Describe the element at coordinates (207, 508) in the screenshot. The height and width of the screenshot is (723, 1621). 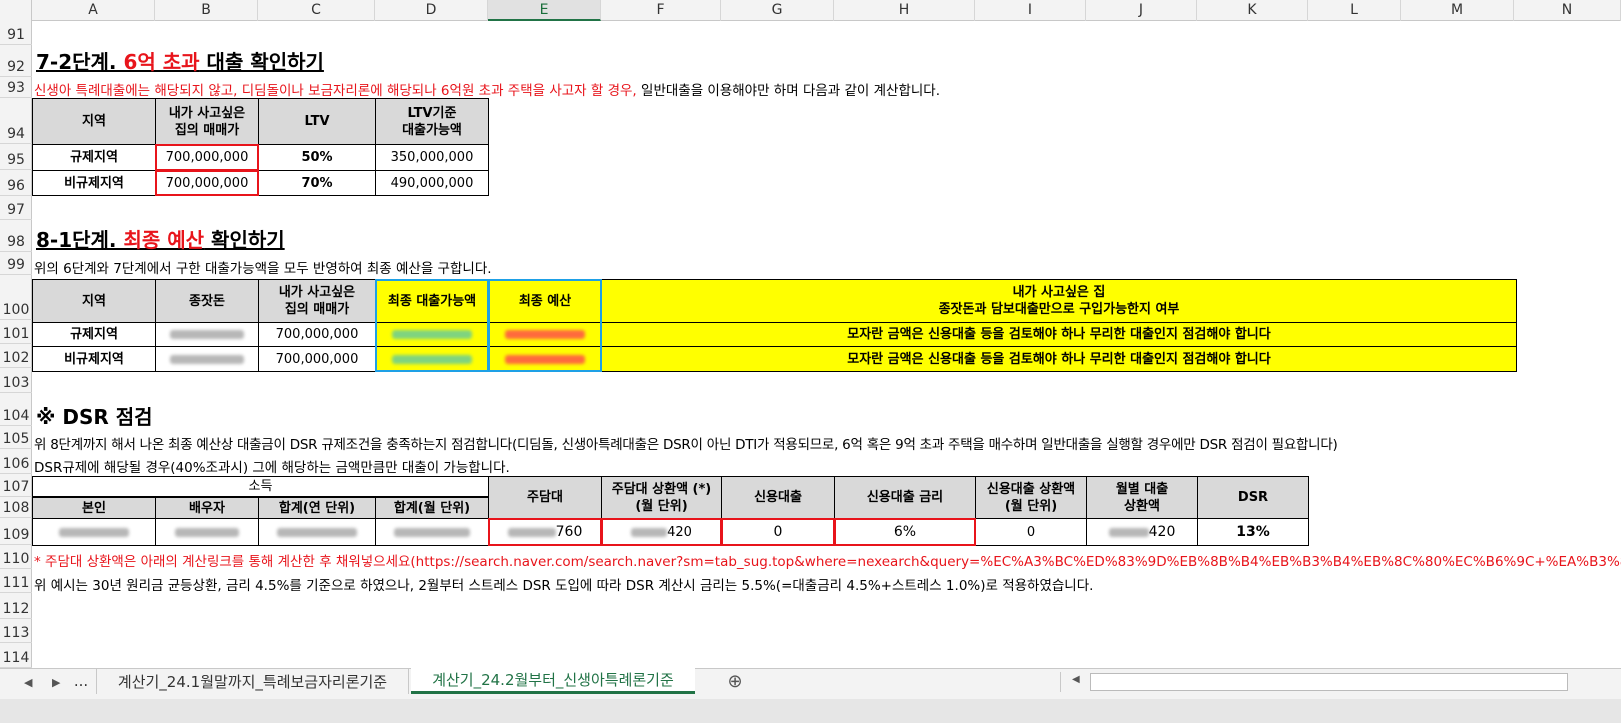
I see `dsr-sub-spouse: 배우자` at that location.